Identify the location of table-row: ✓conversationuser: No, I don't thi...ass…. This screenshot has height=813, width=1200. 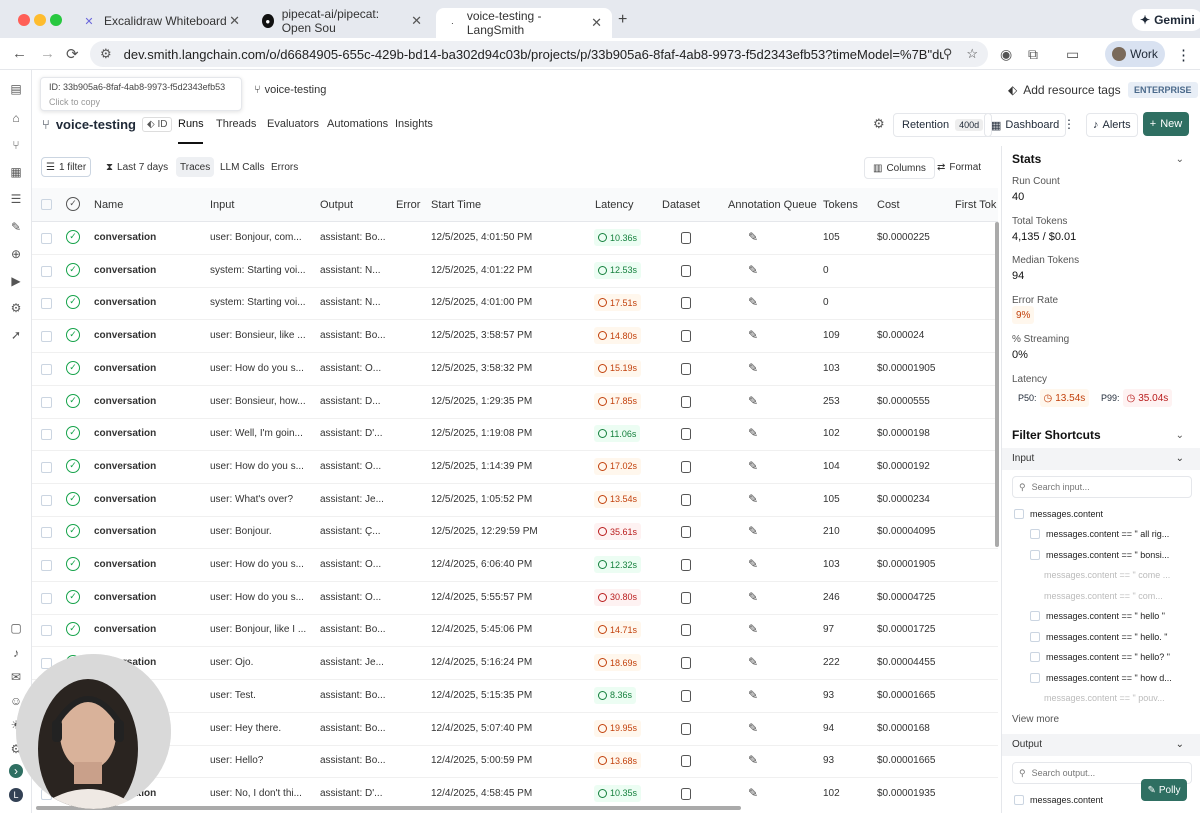
(515, 793).